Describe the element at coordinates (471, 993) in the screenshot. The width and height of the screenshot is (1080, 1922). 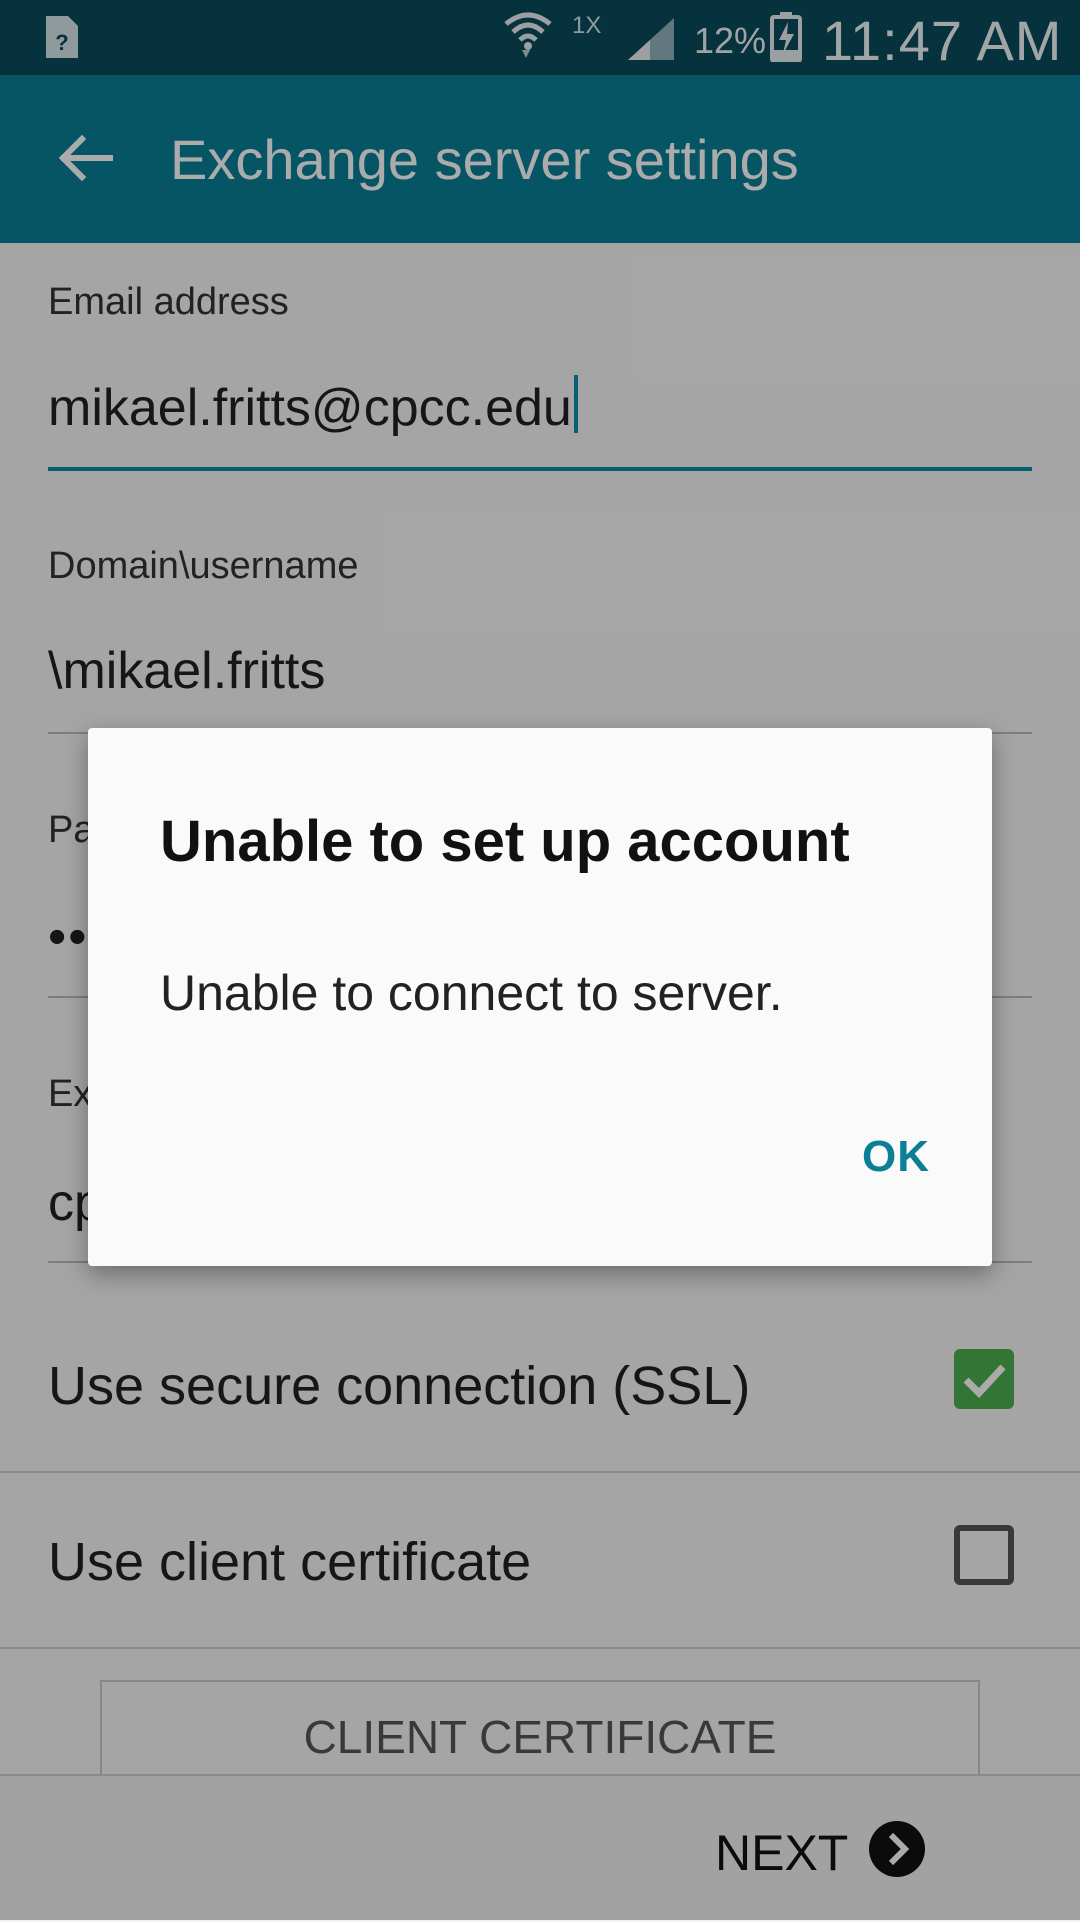
I see `dialog-message: Unable to connect to server.` at that location.